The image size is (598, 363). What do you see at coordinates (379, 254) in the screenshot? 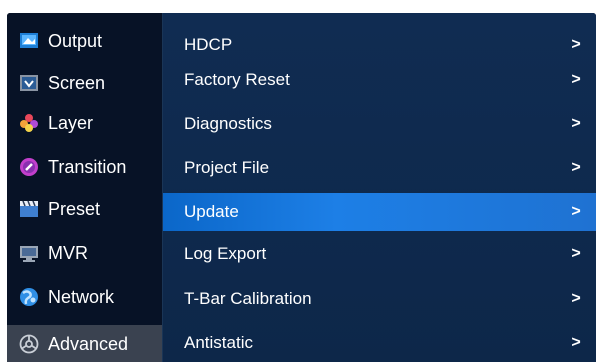
I see `submenu-item-log-export: Log Export >` at bounding box center [379, 254].